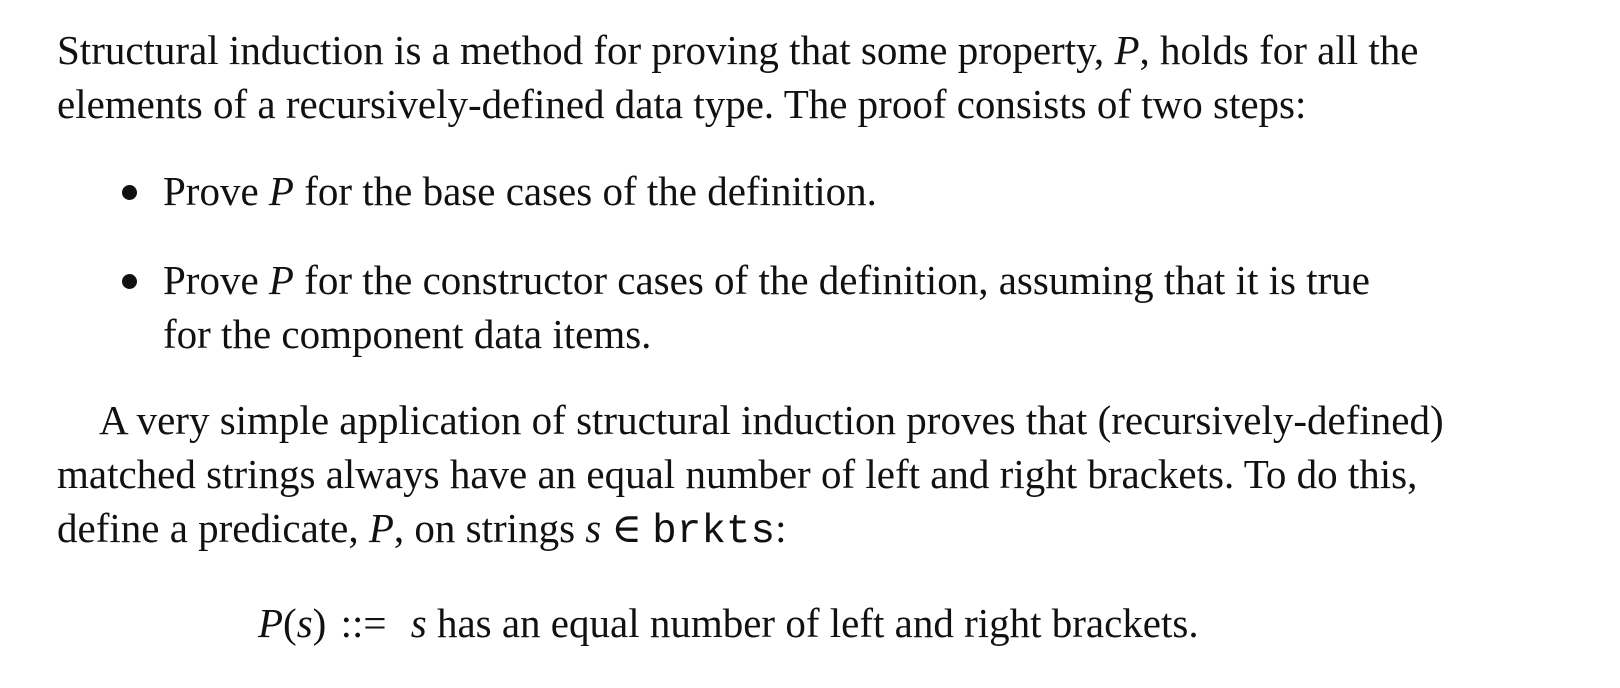 Image resolution: width=1620 pixels, height=688 pixels. I want to click on step-text: for the component data items., so click(407, 334).